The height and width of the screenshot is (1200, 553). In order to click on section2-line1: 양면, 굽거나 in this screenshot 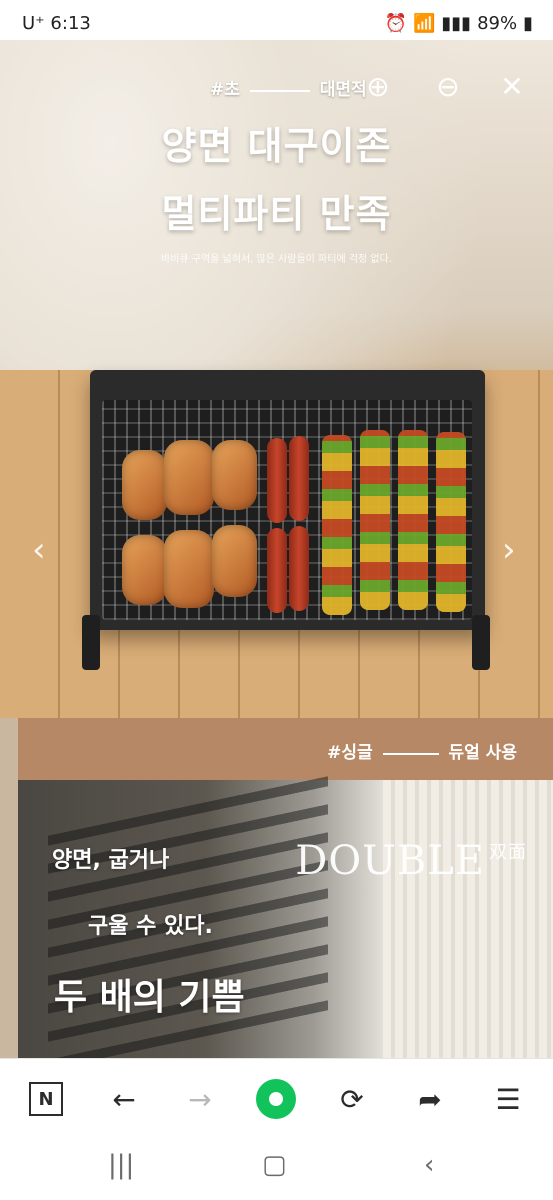, I will do `click(111, 860)`.